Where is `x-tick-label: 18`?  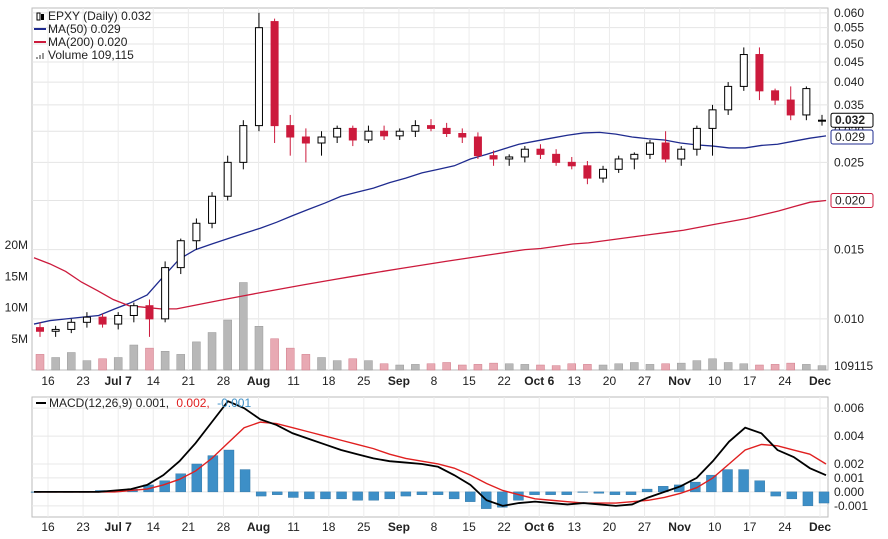 x-tick-label: 18 is located at coordinates (329, 527).